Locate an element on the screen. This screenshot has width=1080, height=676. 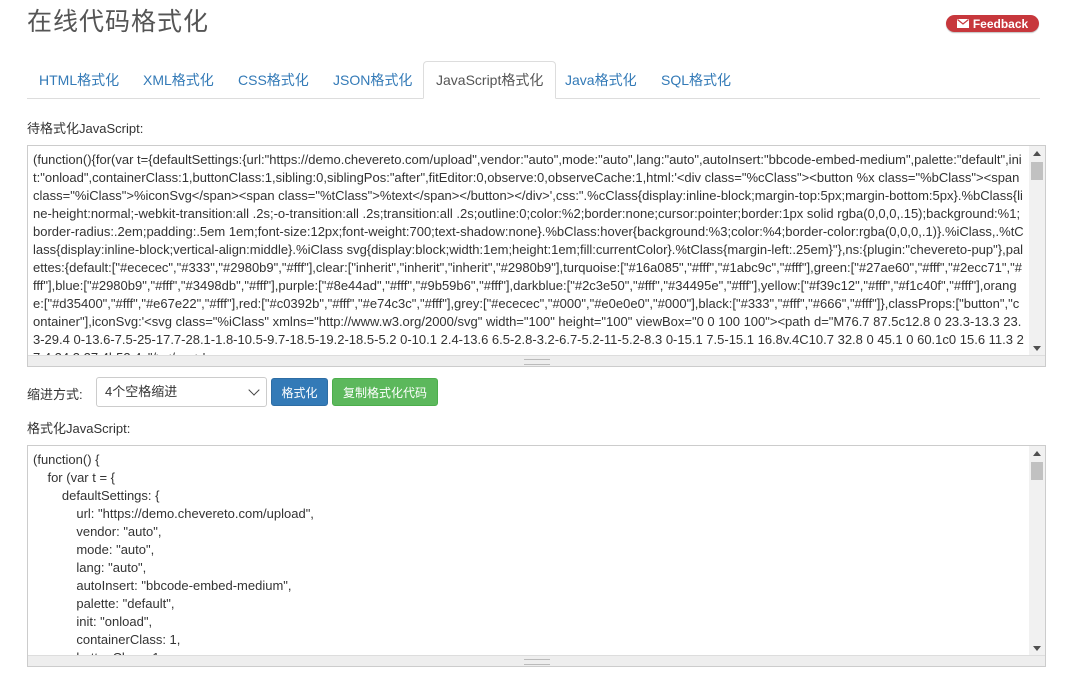
tab-xml: XML格式化 is located at coordinates (178, 79).